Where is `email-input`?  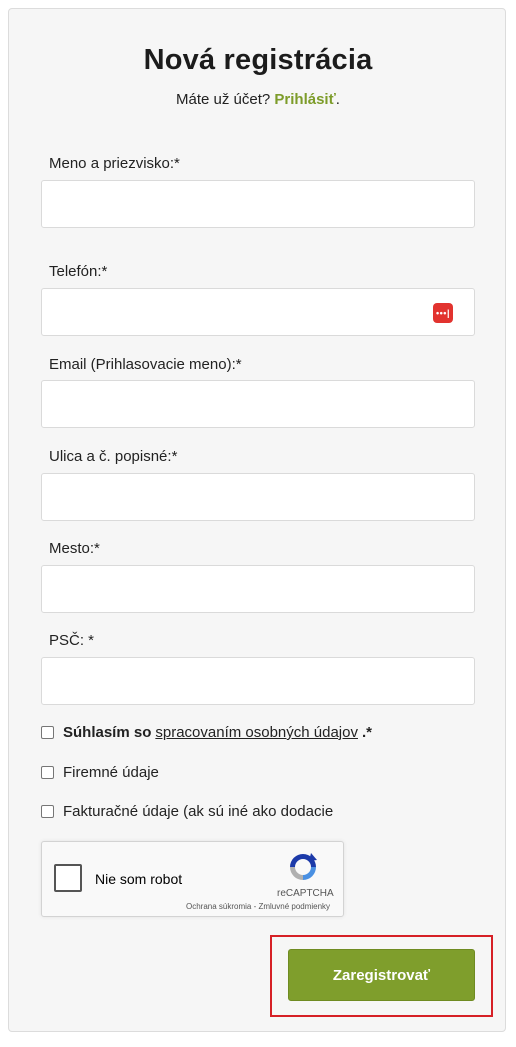 email-input is located at coordinates (258, 404).